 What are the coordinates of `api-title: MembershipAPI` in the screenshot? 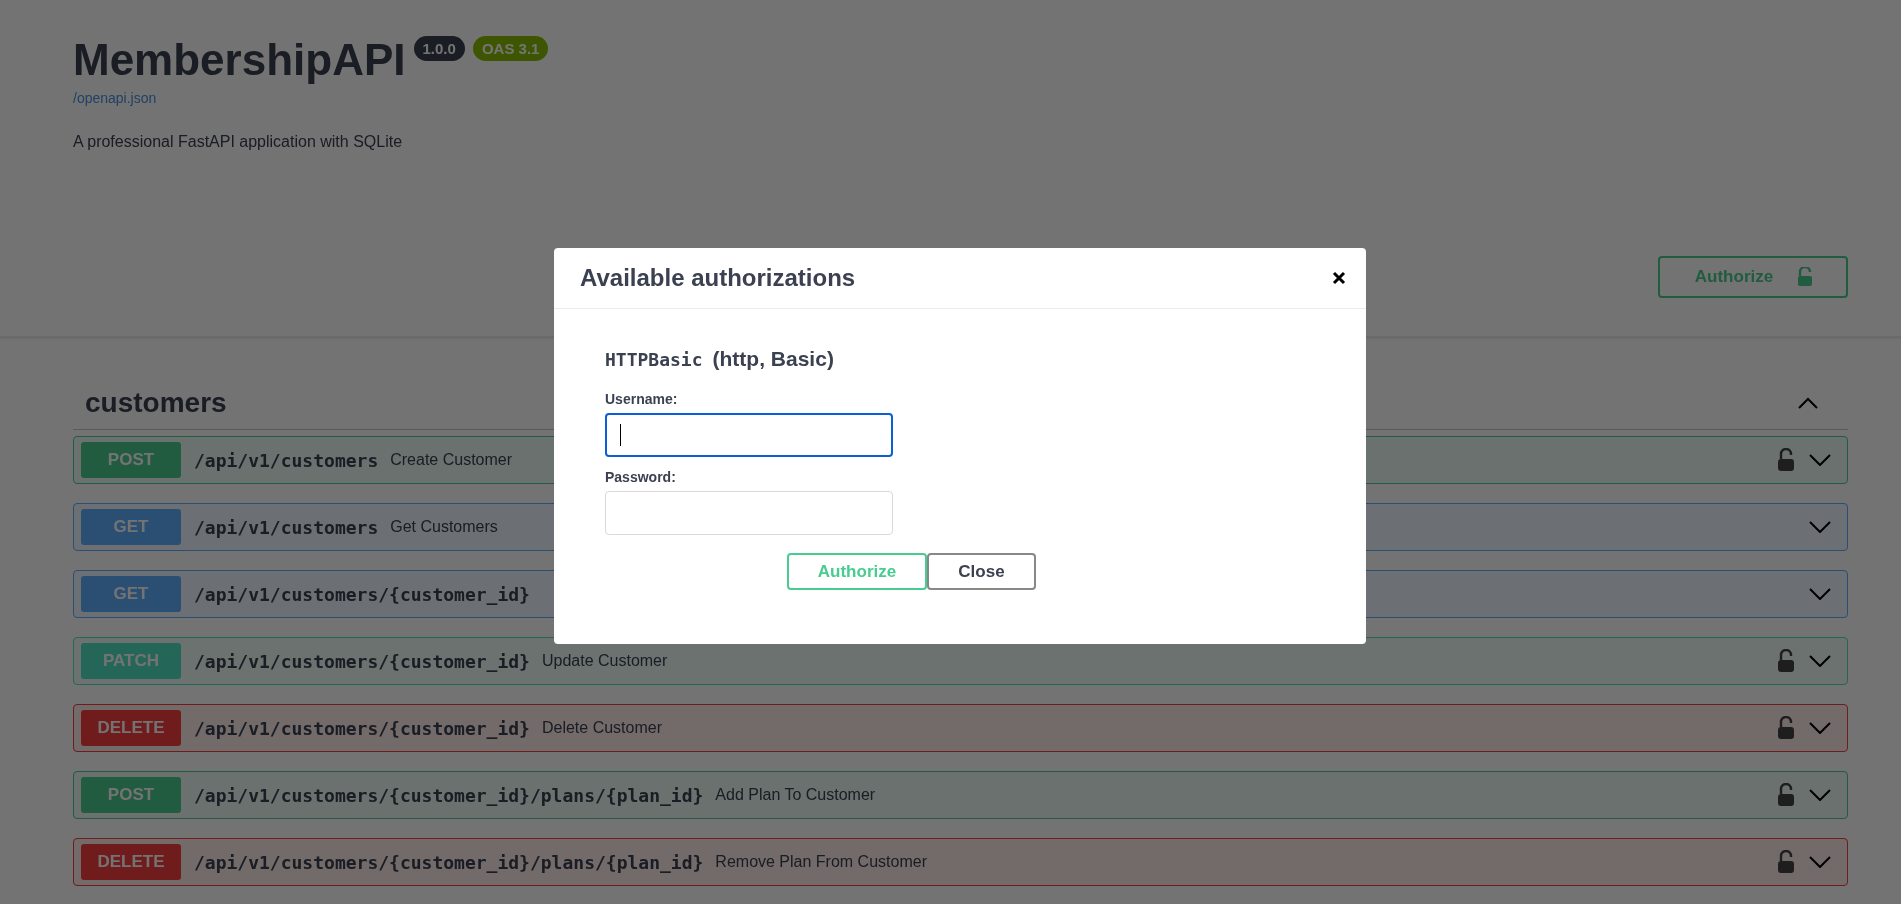 It's located at (239, 60).